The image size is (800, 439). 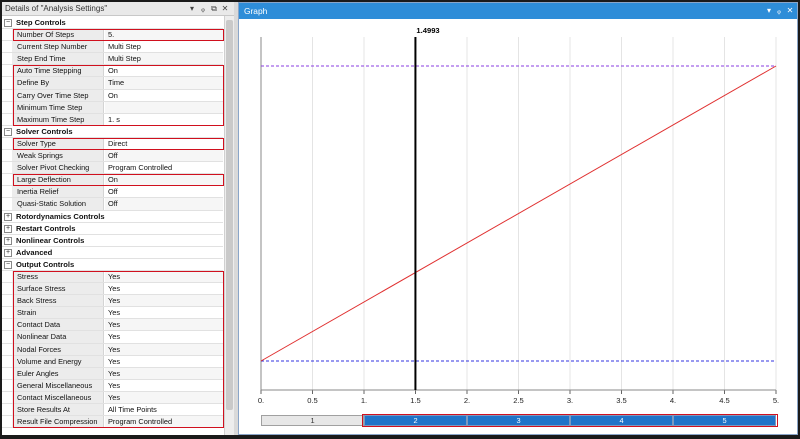 What do you see at coordinates (776, 400) in the screenshot?
I see `x-tick-label: 5.` at bounding box center [776, 400].